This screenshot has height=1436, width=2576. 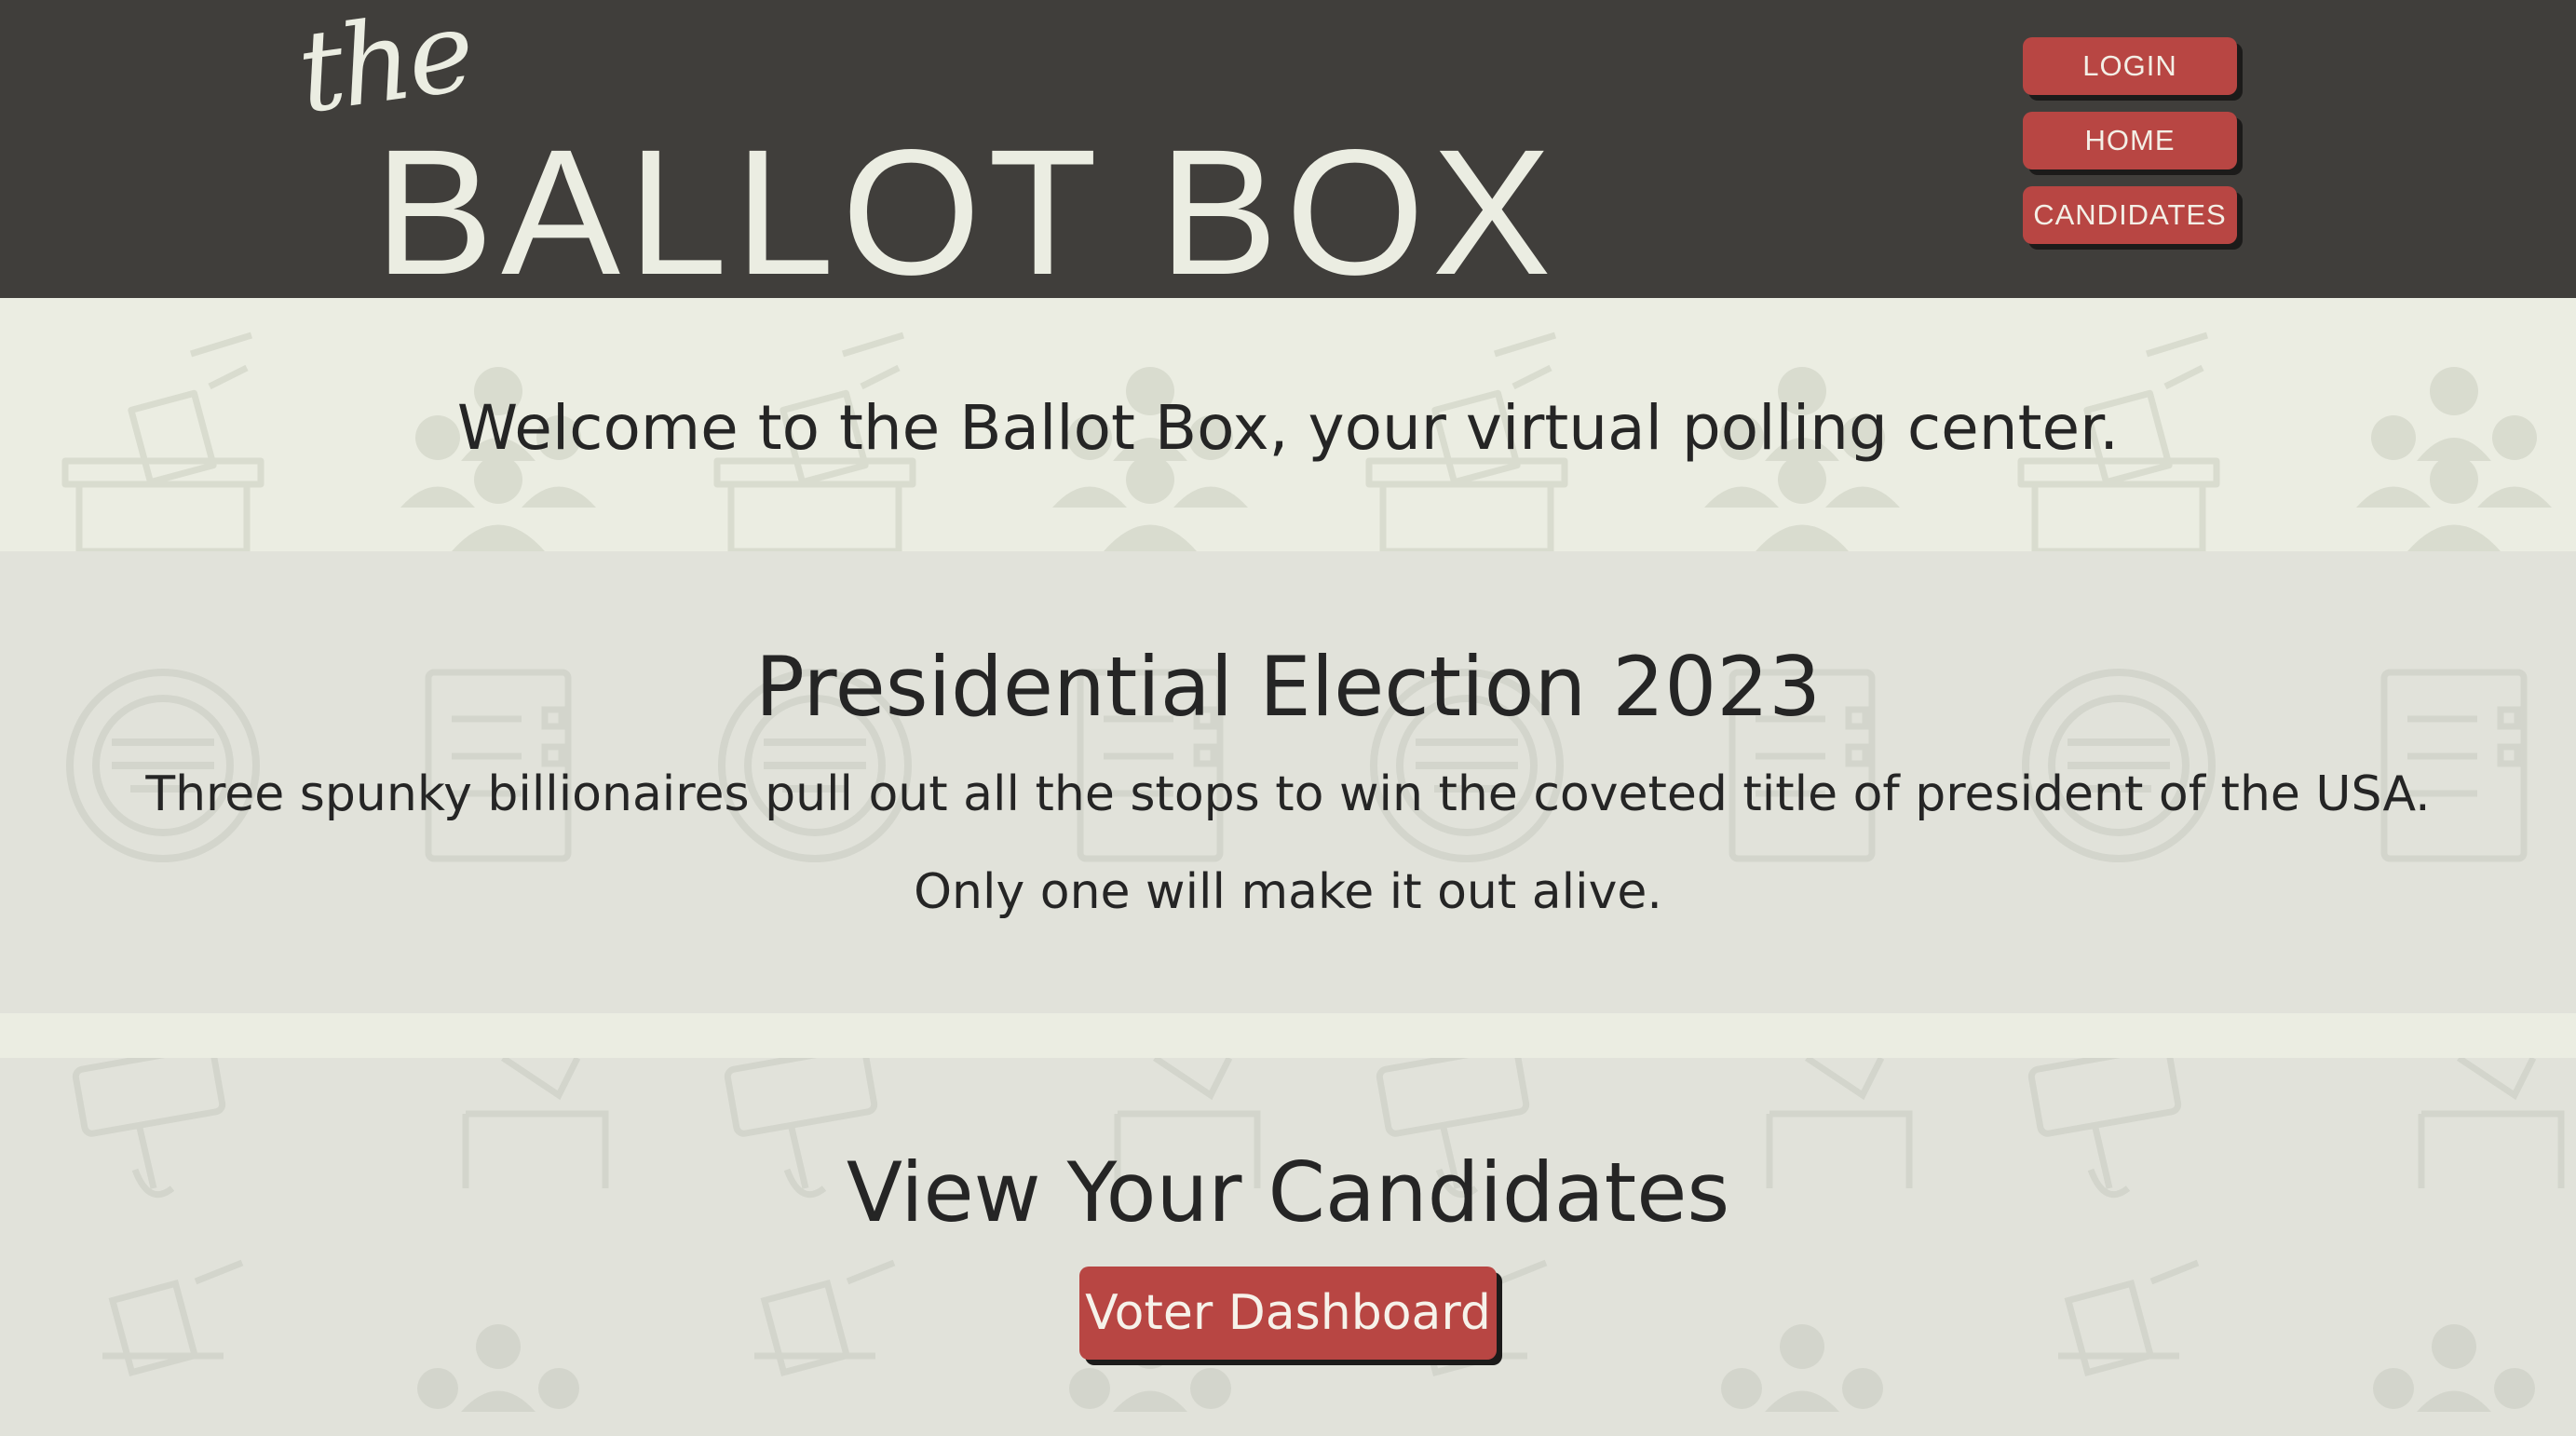 I want to click on main-nav: LOGIN HOME CANDIDATES, so click(x=2130, y=149).